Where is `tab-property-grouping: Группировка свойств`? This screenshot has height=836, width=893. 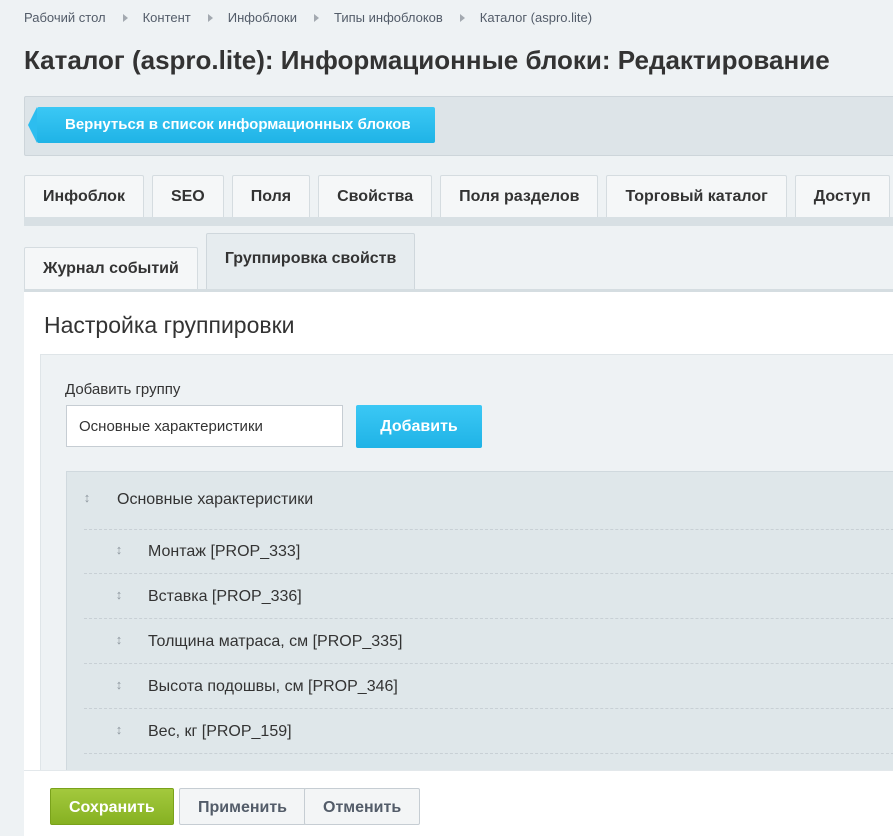 tab-property-grouping: Группировка свойств is located at coordinates (310, 261).